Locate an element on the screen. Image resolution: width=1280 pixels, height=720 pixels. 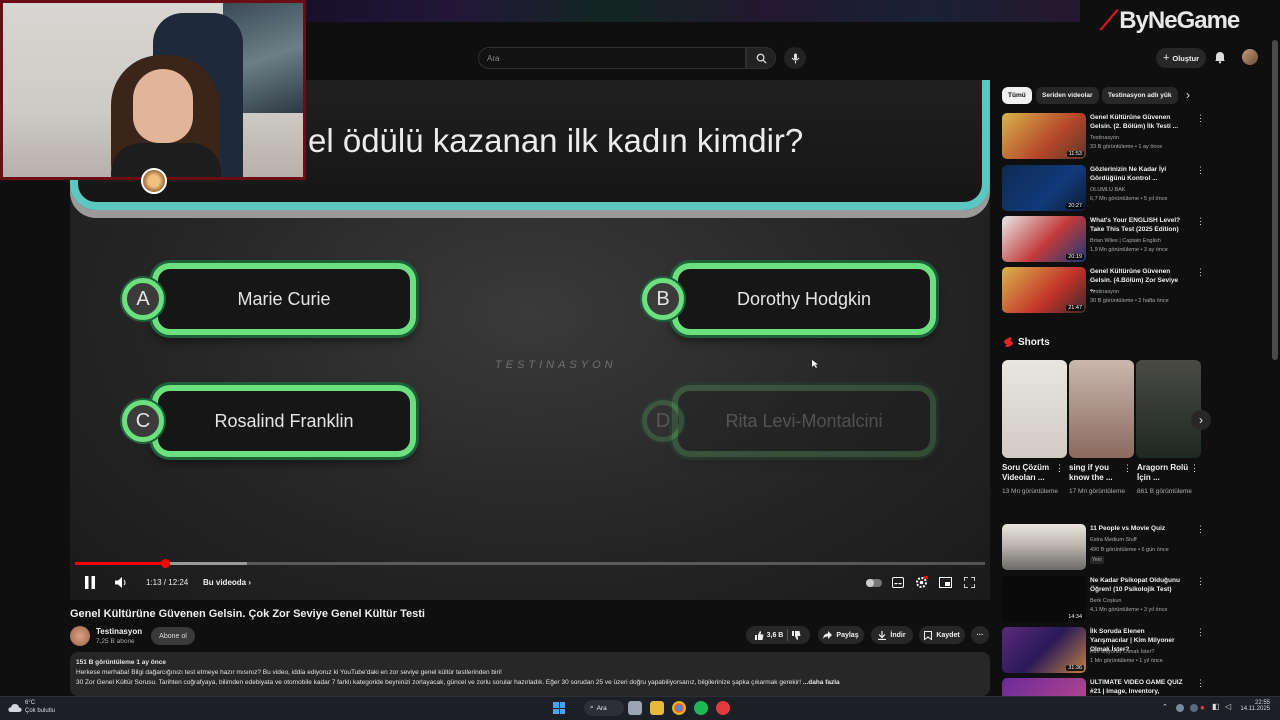
weather-desc: Çok bulutlu is located at coordinates (40, 711).